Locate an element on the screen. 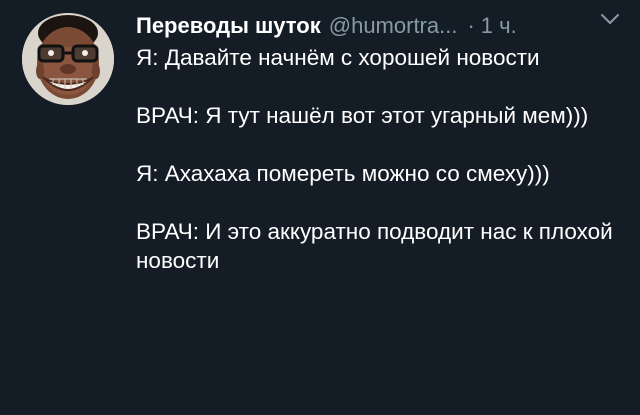  tweet-paragraph: Я: Давайте начнём с хорошей новости is located at coordinates (338, 57).